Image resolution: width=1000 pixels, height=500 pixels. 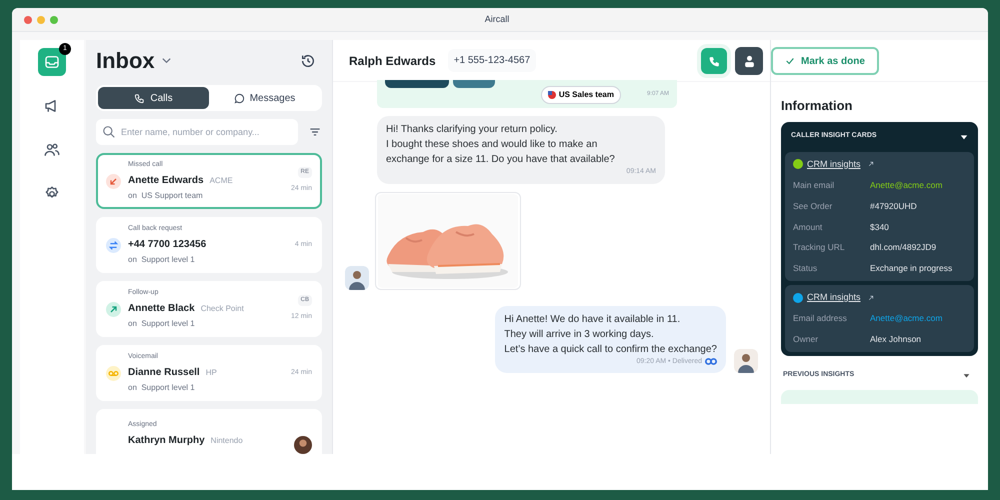 I want to click on message-text: Hi Anette! We do have it available in 11., so click(x=593, y=319).